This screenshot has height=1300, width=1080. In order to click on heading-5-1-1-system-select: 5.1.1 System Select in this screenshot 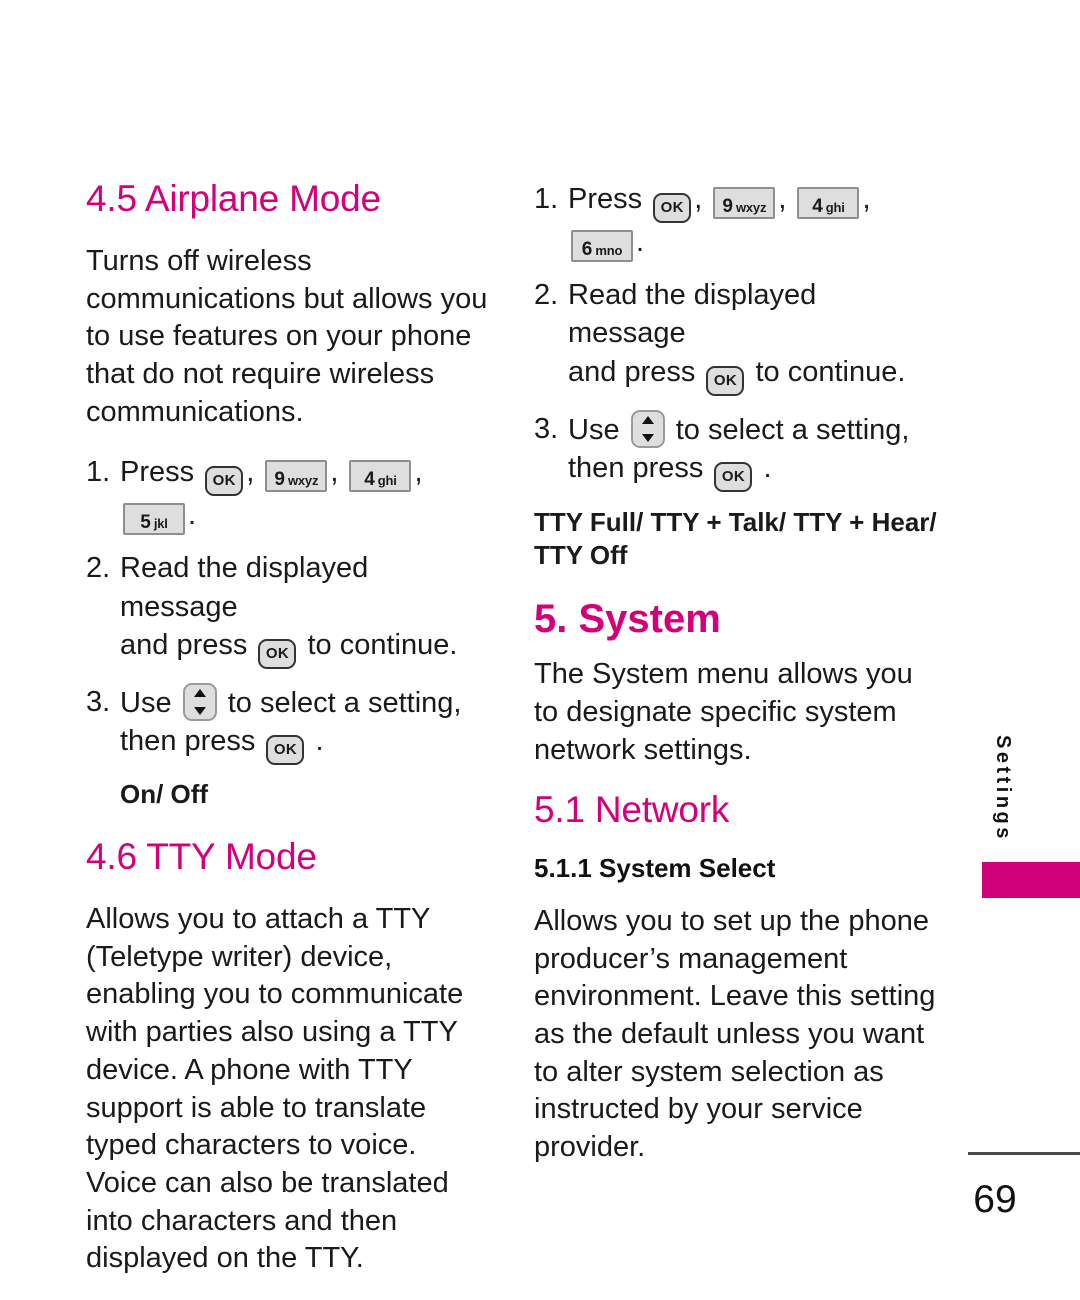, I will do `click(655, 868)`.